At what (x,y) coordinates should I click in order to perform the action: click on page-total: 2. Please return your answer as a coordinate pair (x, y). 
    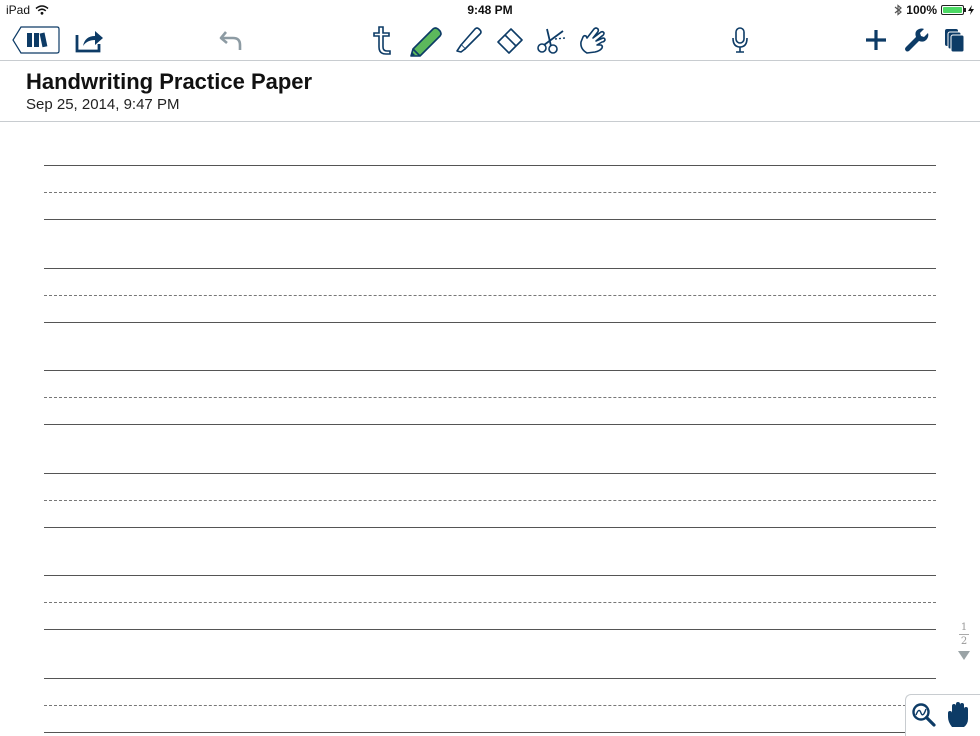
    Looking at the image, I should click on (964, 641).